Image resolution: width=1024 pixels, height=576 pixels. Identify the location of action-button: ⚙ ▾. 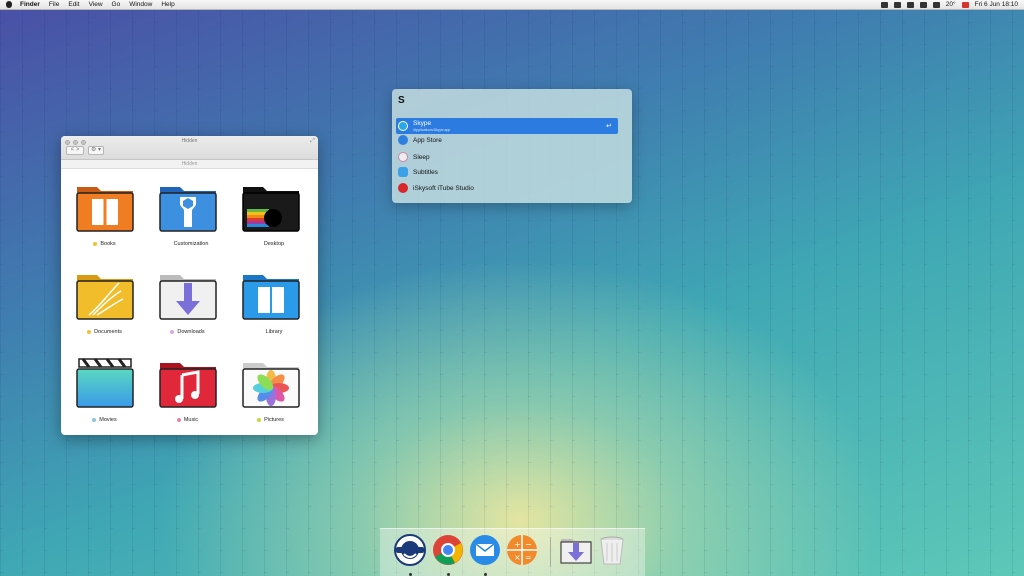
(96, 150).